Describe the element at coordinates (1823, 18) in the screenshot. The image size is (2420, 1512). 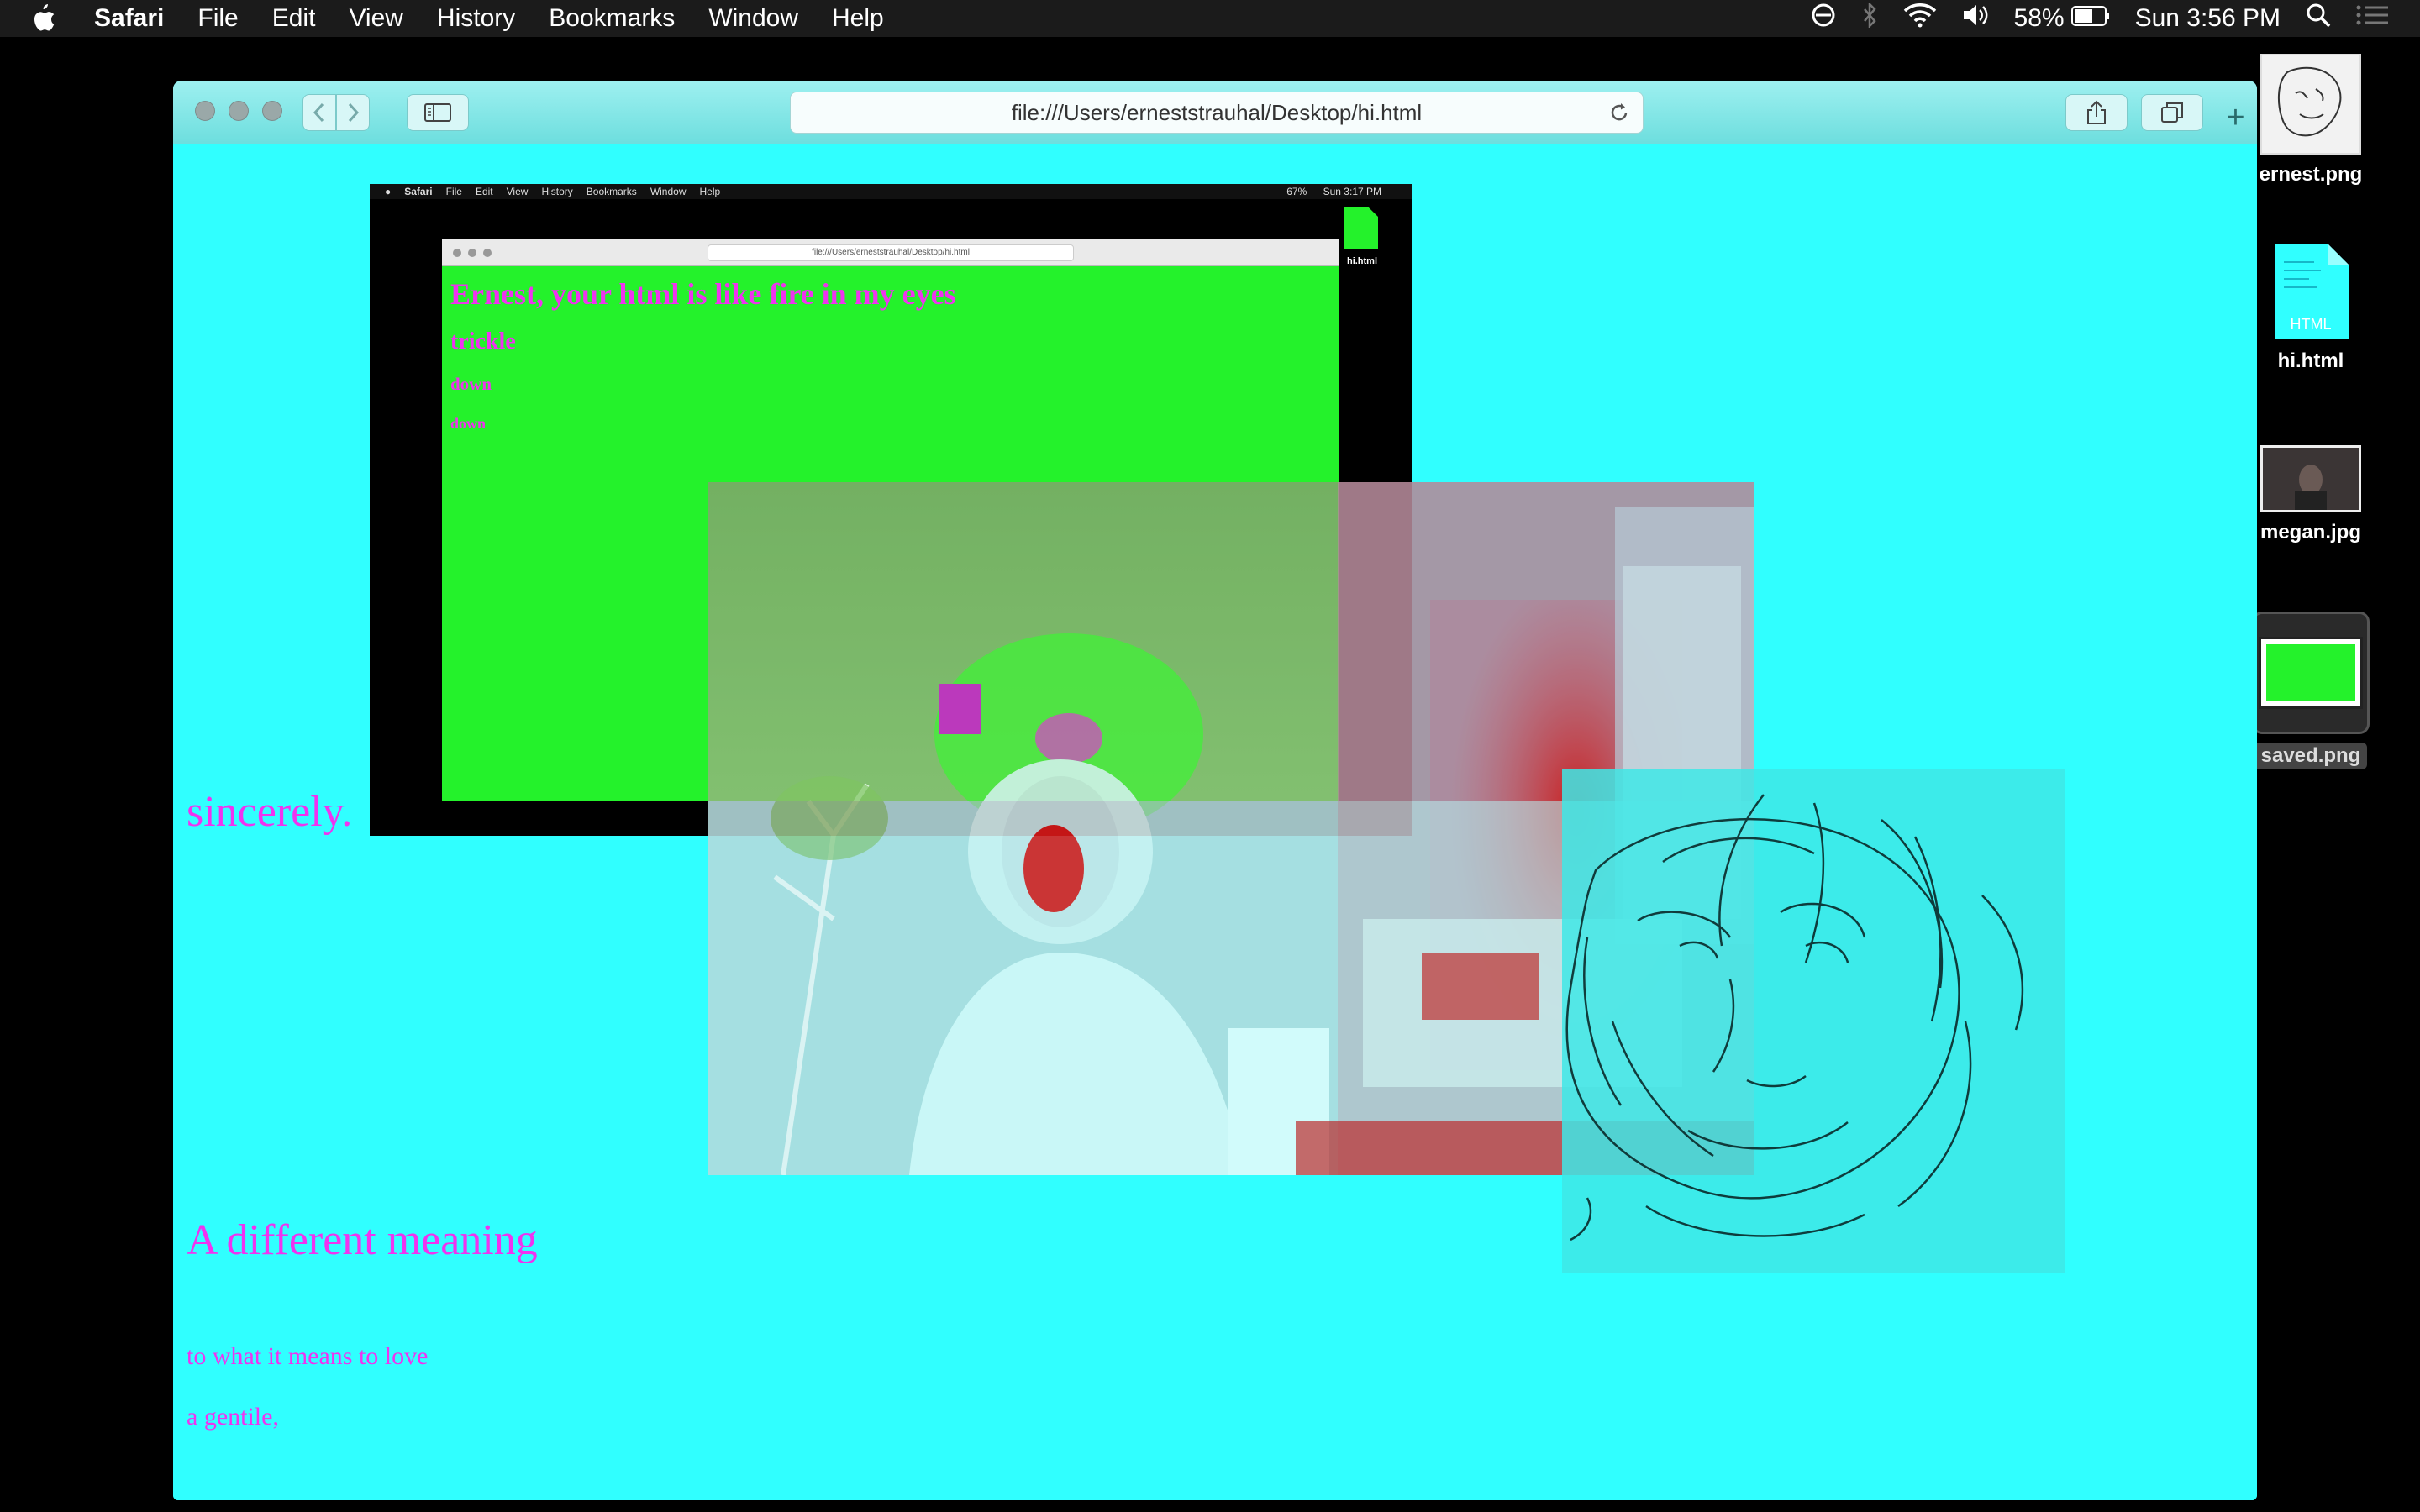
I see `do-not-disturb-icon` at that location.